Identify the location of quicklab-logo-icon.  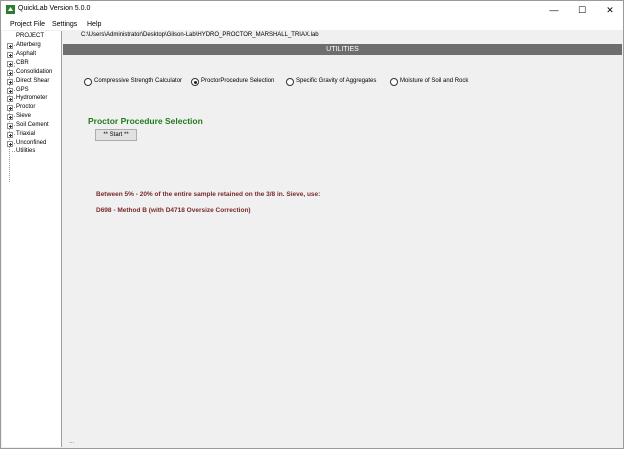
(10, 9).